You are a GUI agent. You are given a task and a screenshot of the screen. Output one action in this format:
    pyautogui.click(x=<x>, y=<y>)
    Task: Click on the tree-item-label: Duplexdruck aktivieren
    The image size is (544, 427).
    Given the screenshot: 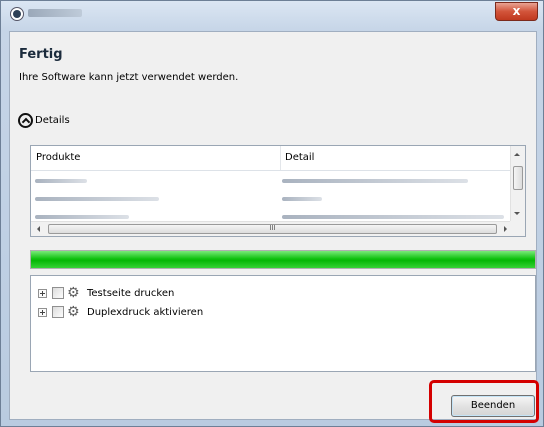 What is the action you would take?
    pyautogui.click(x=145, y=312)
    